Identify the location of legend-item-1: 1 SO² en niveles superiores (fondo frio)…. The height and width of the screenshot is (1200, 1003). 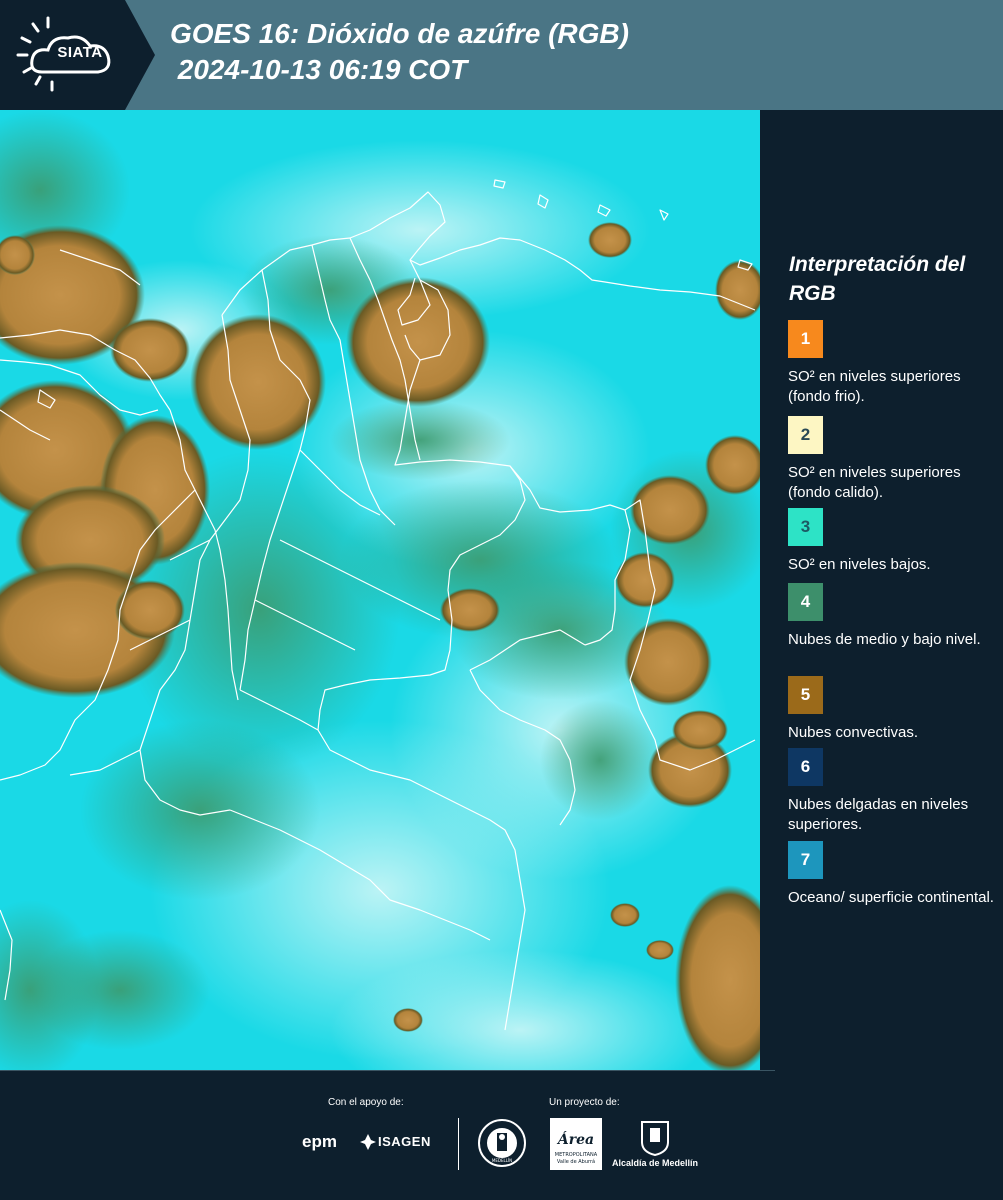
(893, 363).